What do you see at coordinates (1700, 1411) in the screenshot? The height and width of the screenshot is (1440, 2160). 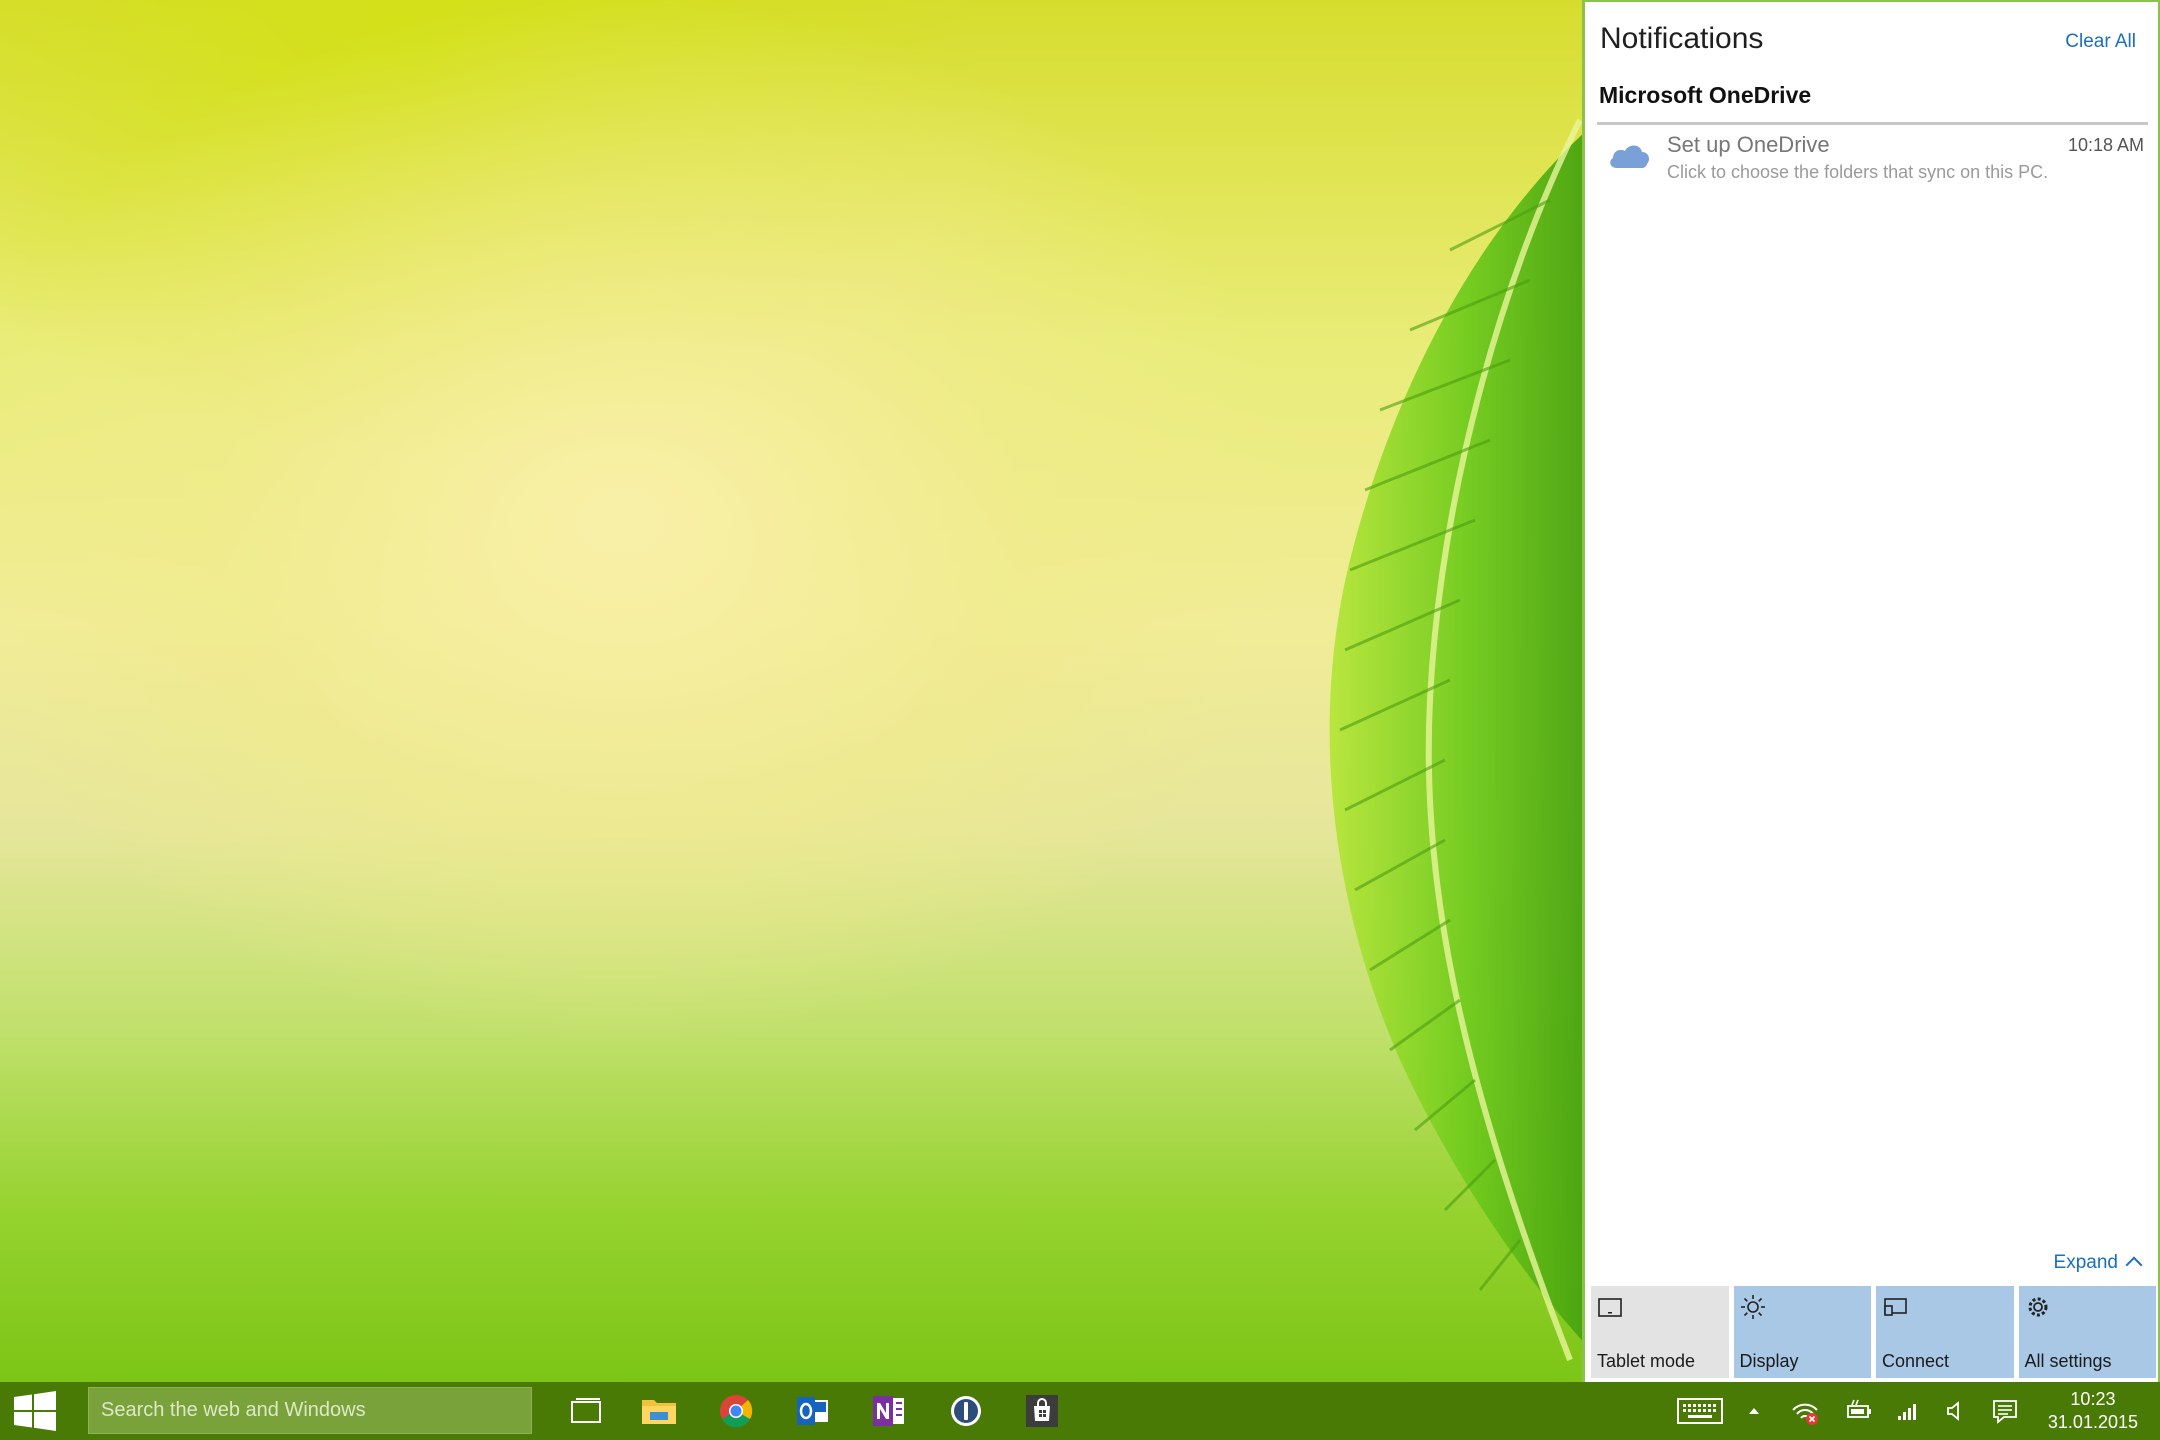 I see `touch-keyboard-icon` at bounding box center [1700, 1411].